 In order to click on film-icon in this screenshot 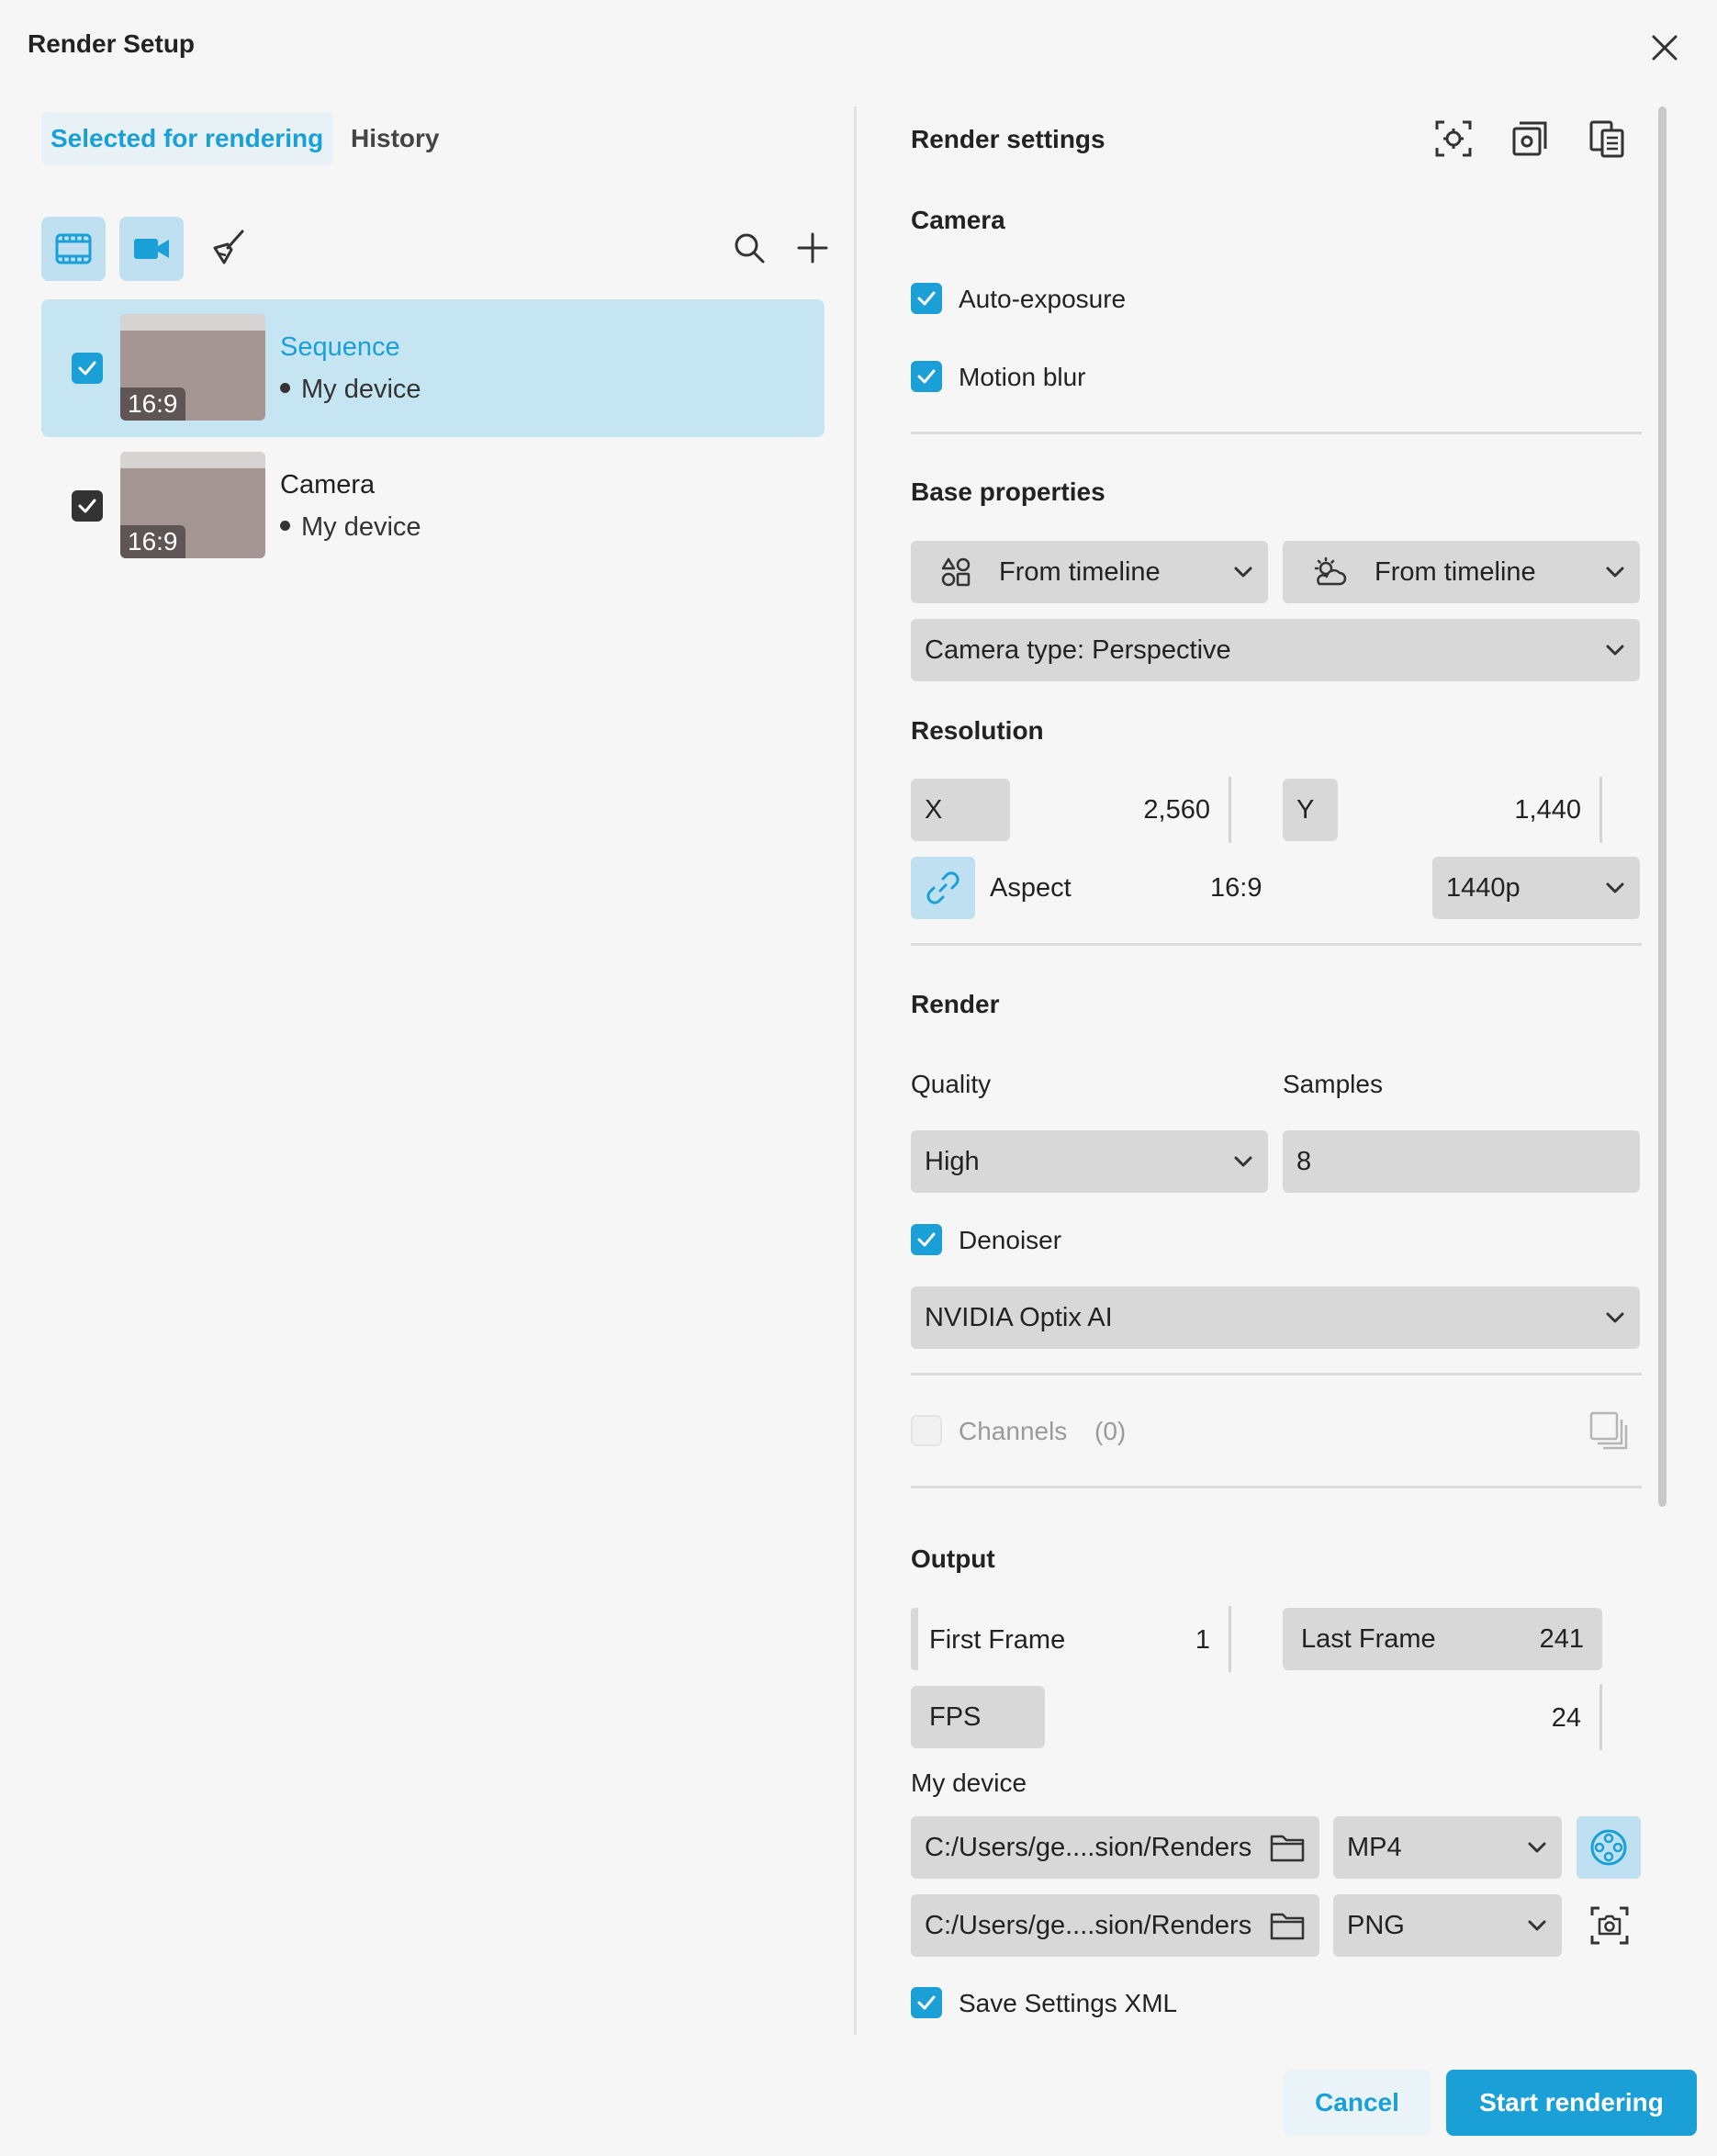, I will do `click(73, 249)`.